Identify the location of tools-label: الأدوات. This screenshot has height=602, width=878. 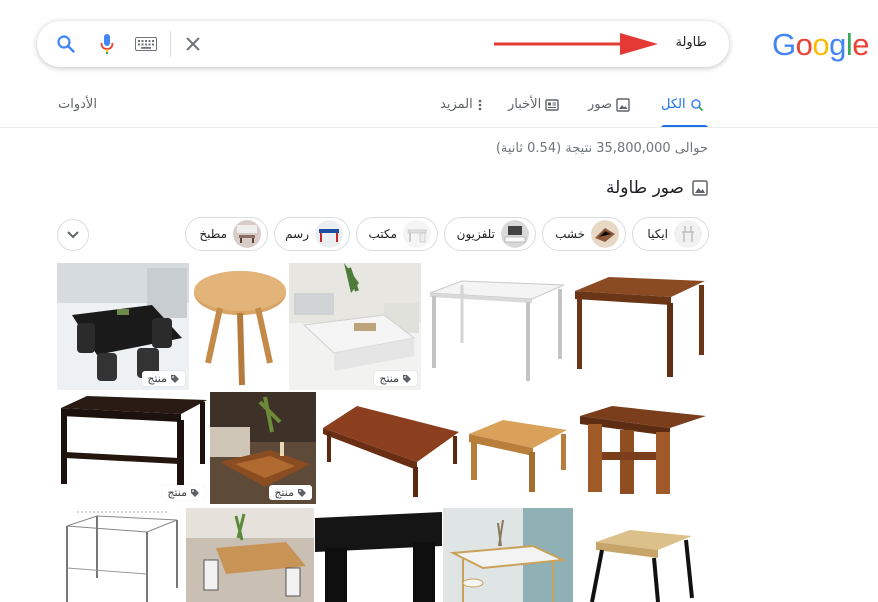
(77, 104).